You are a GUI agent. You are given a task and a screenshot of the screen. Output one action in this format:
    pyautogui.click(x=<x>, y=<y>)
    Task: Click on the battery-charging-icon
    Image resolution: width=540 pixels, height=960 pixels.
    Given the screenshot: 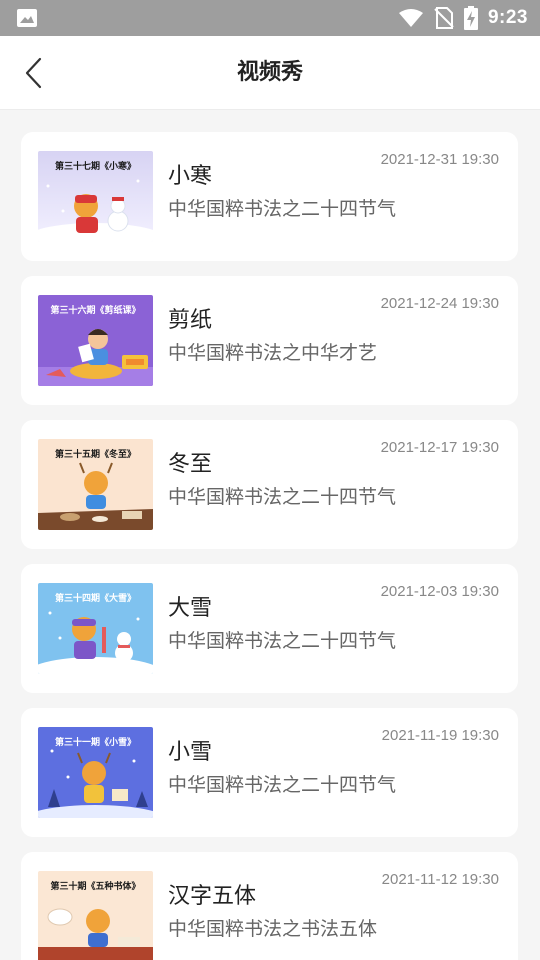 What is the action you would take?
    pyautogui.click(x=470, y=18)
    